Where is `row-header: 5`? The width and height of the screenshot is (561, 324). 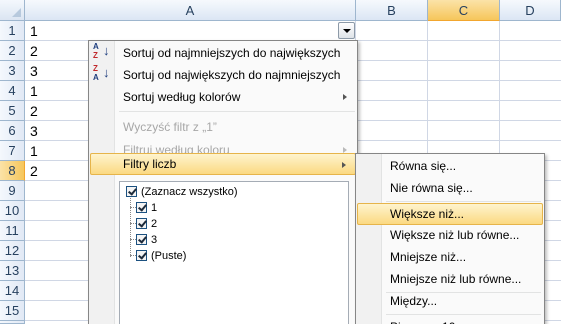
row-header: 5 is located at coordinates (12, 111).